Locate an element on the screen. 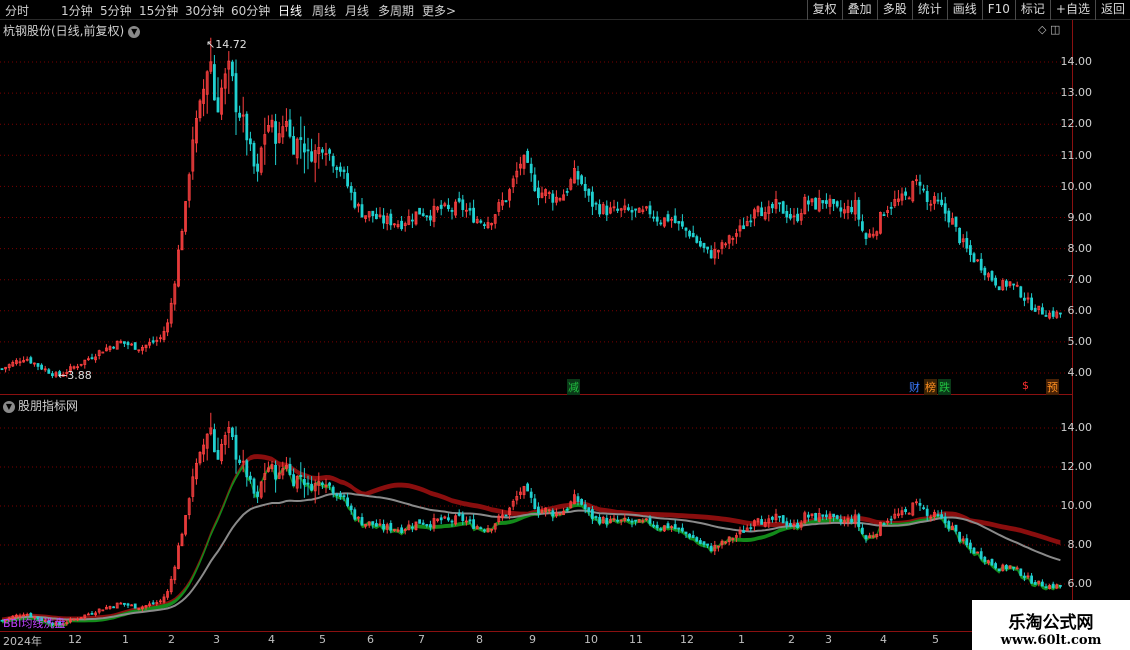 The image size is (1130, 650). date-label: 8 is located at coordinates (479, 639).